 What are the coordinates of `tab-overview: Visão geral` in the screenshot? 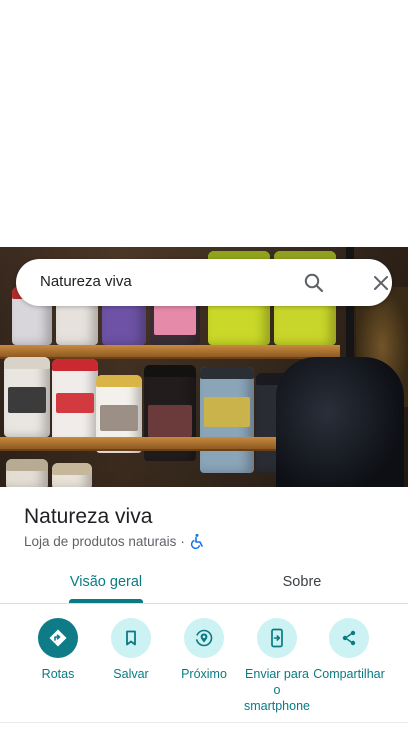 It's located at (106, 582).